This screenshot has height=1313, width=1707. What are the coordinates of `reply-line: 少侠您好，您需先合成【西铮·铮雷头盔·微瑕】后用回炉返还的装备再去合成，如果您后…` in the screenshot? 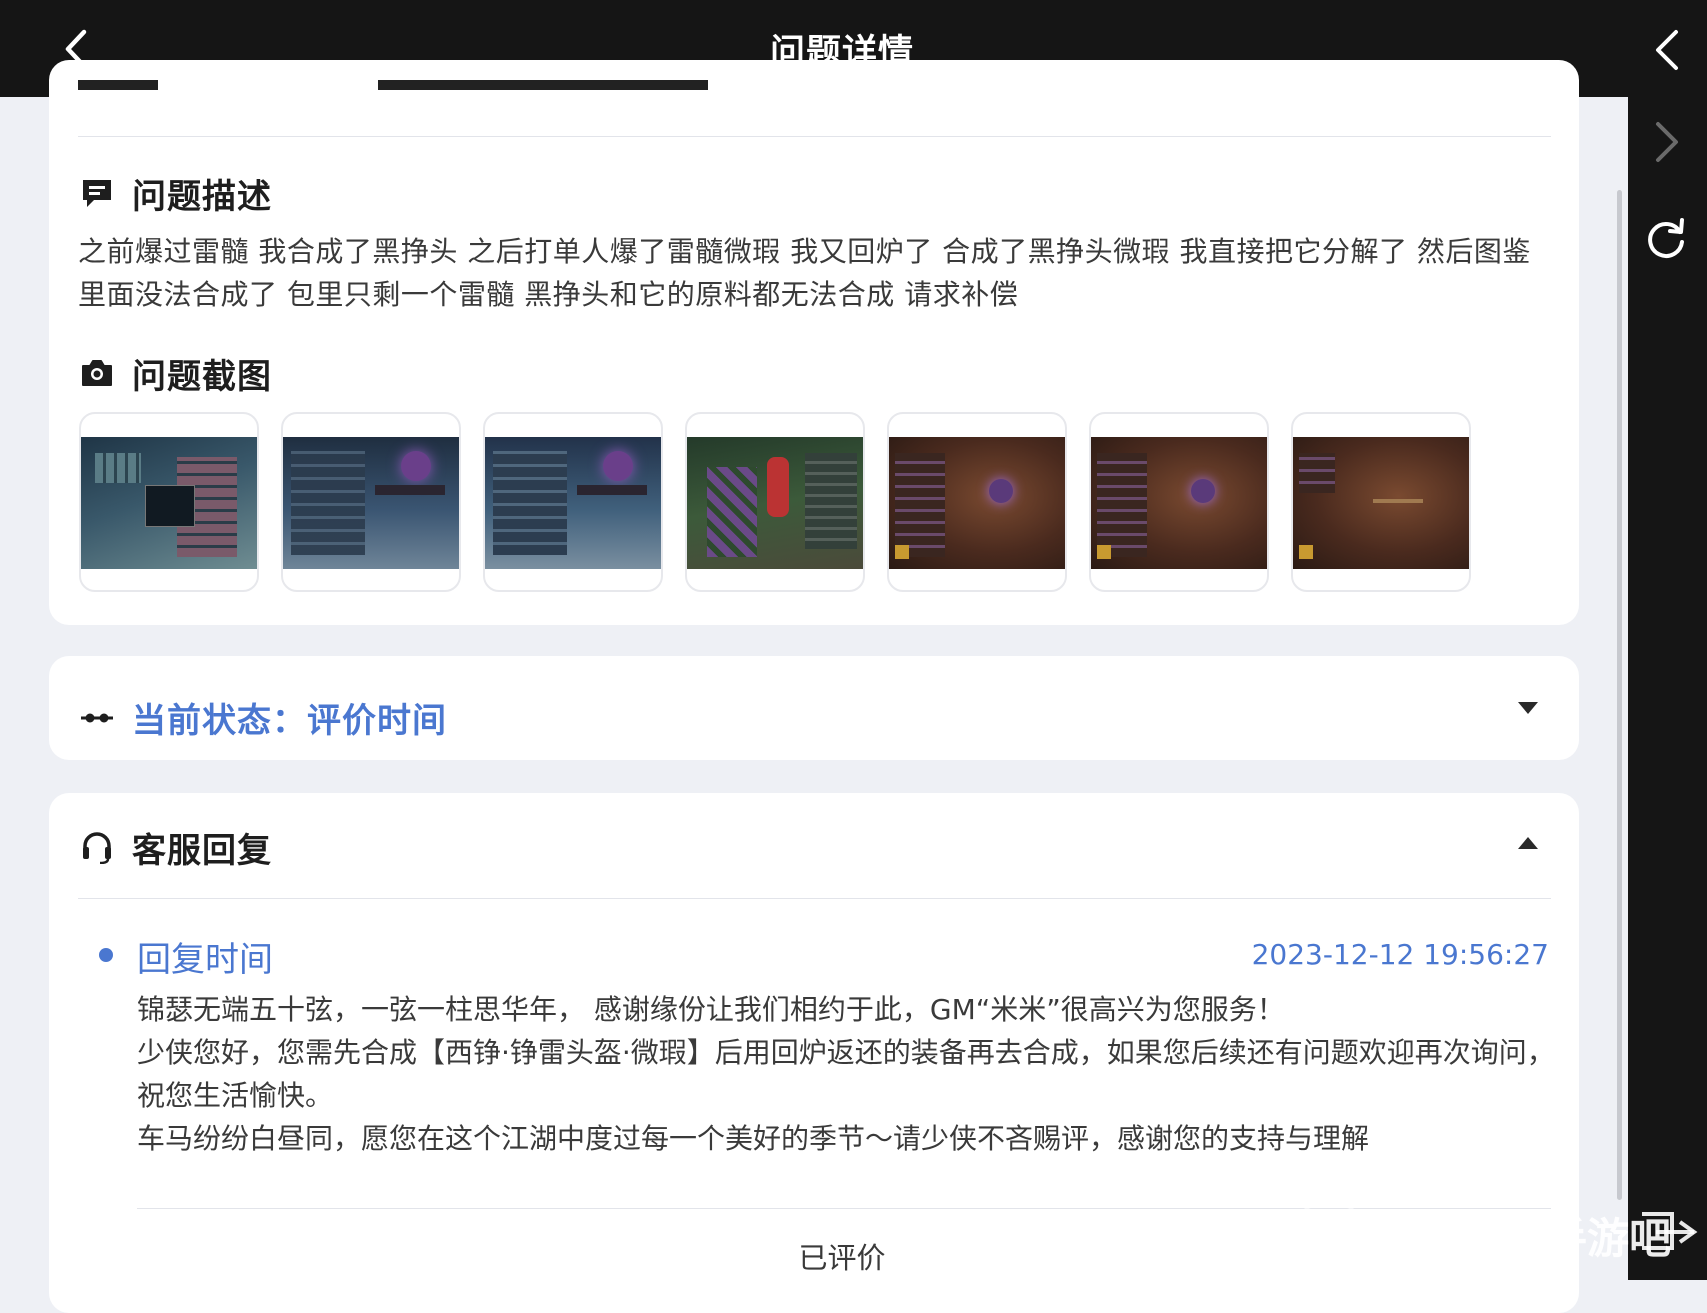 It's located at (846, 1074).